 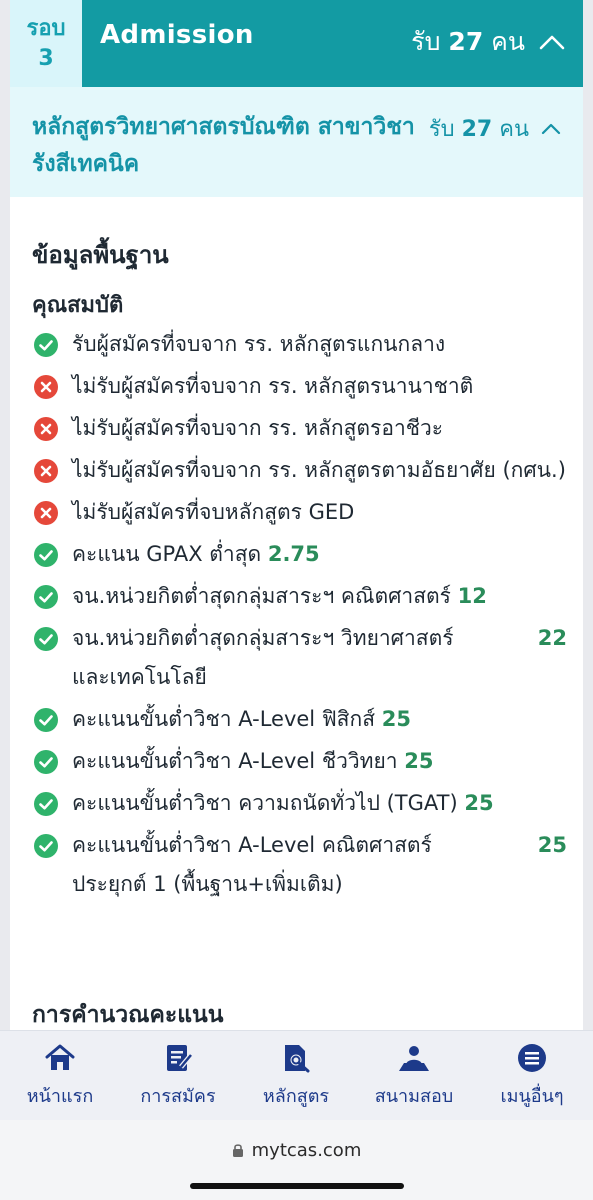 I want to click on round-title-bar: Admission รับ 27 คน, so click(x=332, y=43).